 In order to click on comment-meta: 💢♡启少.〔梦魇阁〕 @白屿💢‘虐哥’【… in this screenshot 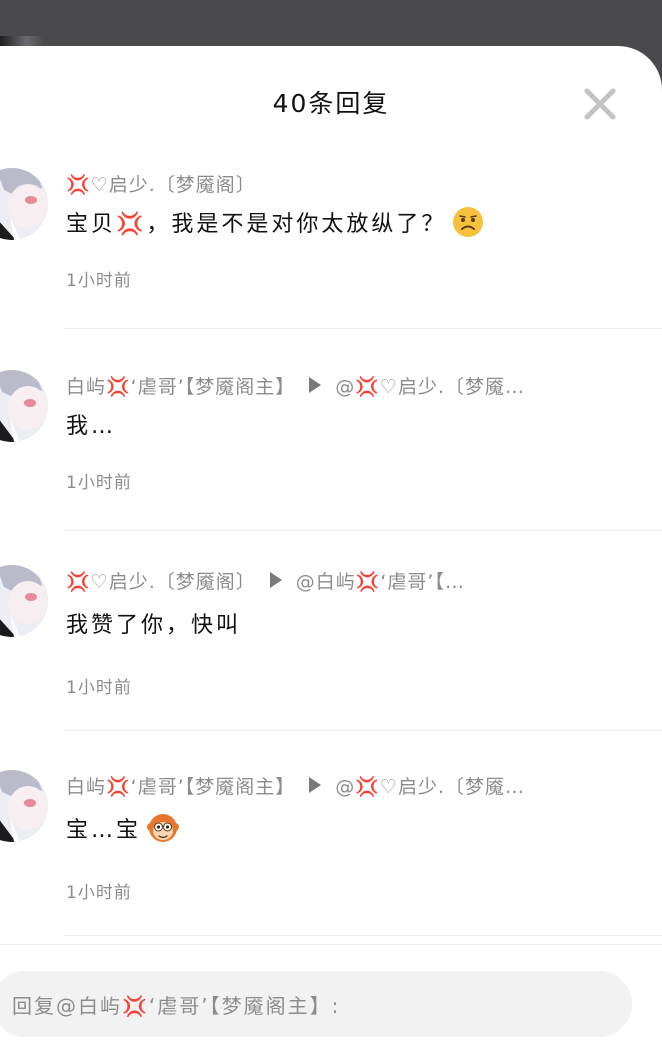, I will do `click(349, 580)`.